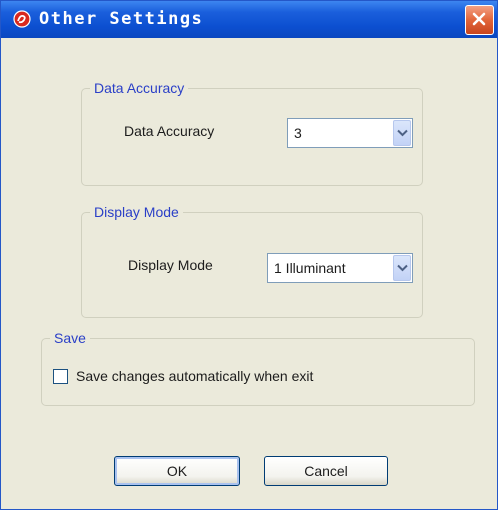 Image resolution: width=498 pixels, height=510 pixels. What do you see at coordinates (177, 471) in the screenshot?
I see `ok-button: OK` at bounding box center [177, 471].